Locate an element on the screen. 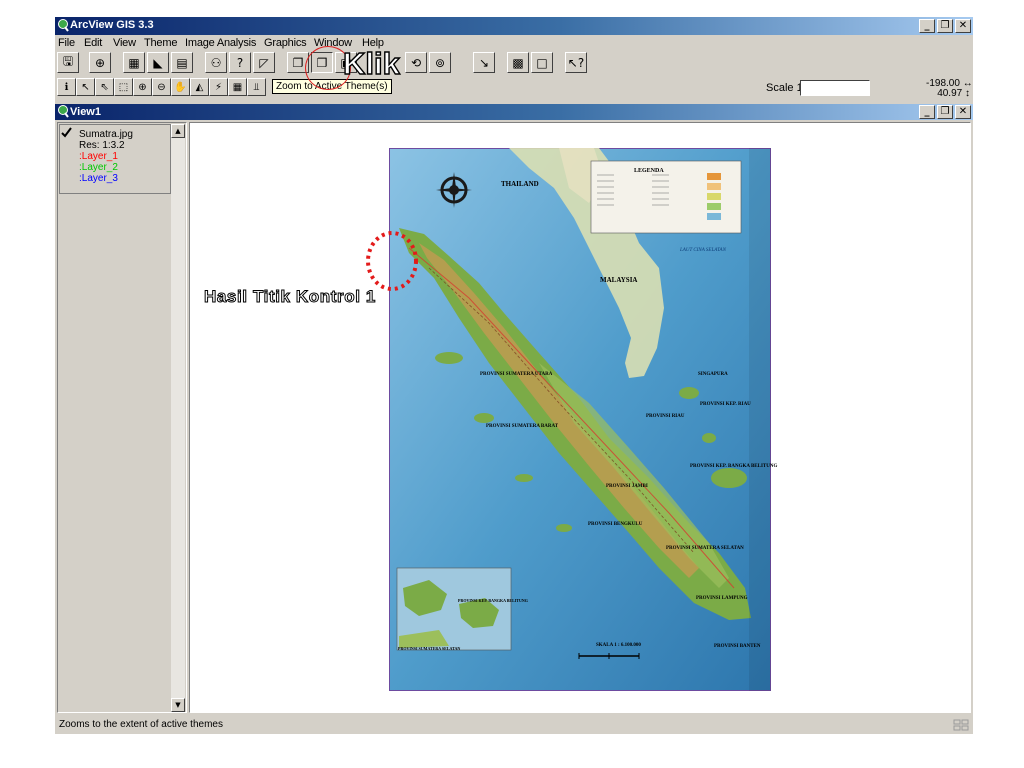 Image resolution: width=1024 pixels, height=768 pixels. table-icon: ▤ is located at coordinates (182, 62).